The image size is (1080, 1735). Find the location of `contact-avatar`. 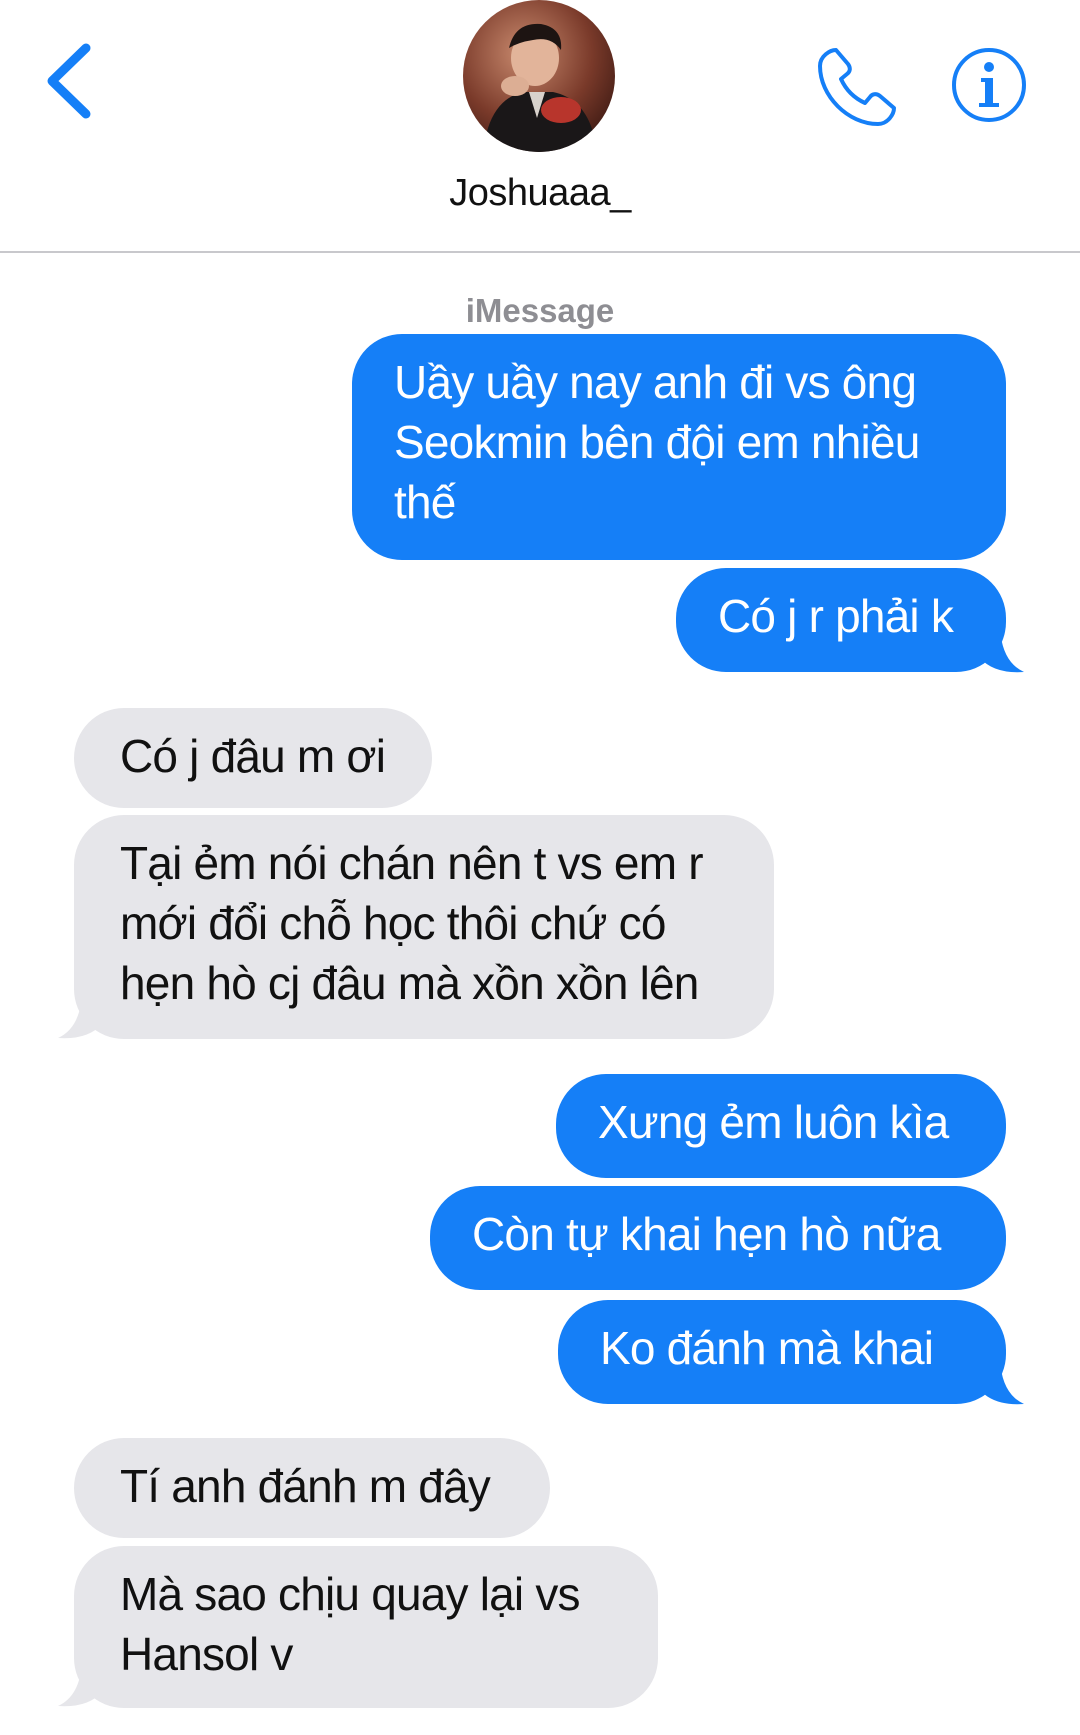

contact-avatar is located at coordinates (539, 76).